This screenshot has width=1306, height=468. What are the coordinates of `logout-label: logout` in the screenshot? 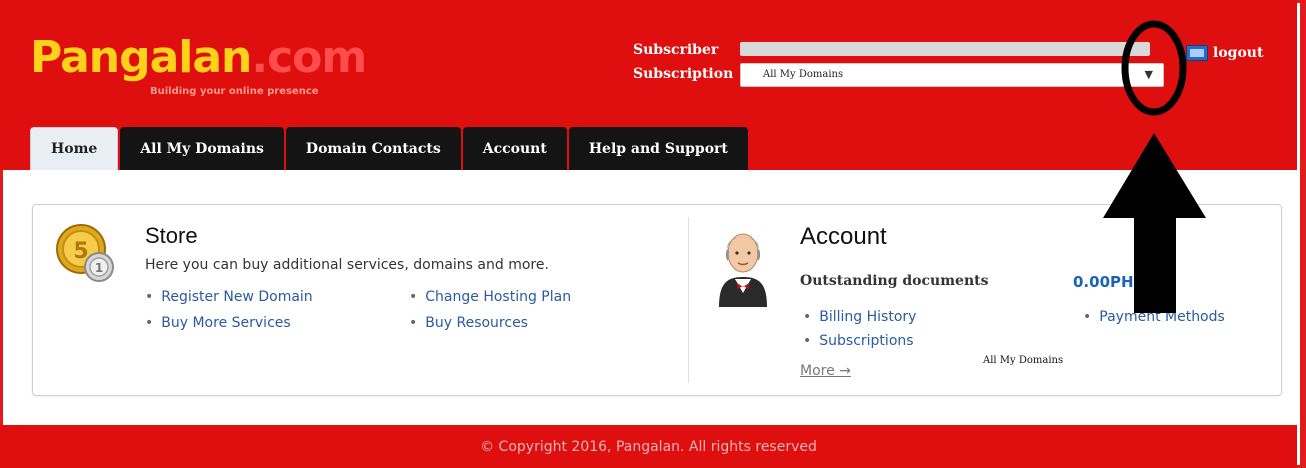 It's located at (1238, 53).